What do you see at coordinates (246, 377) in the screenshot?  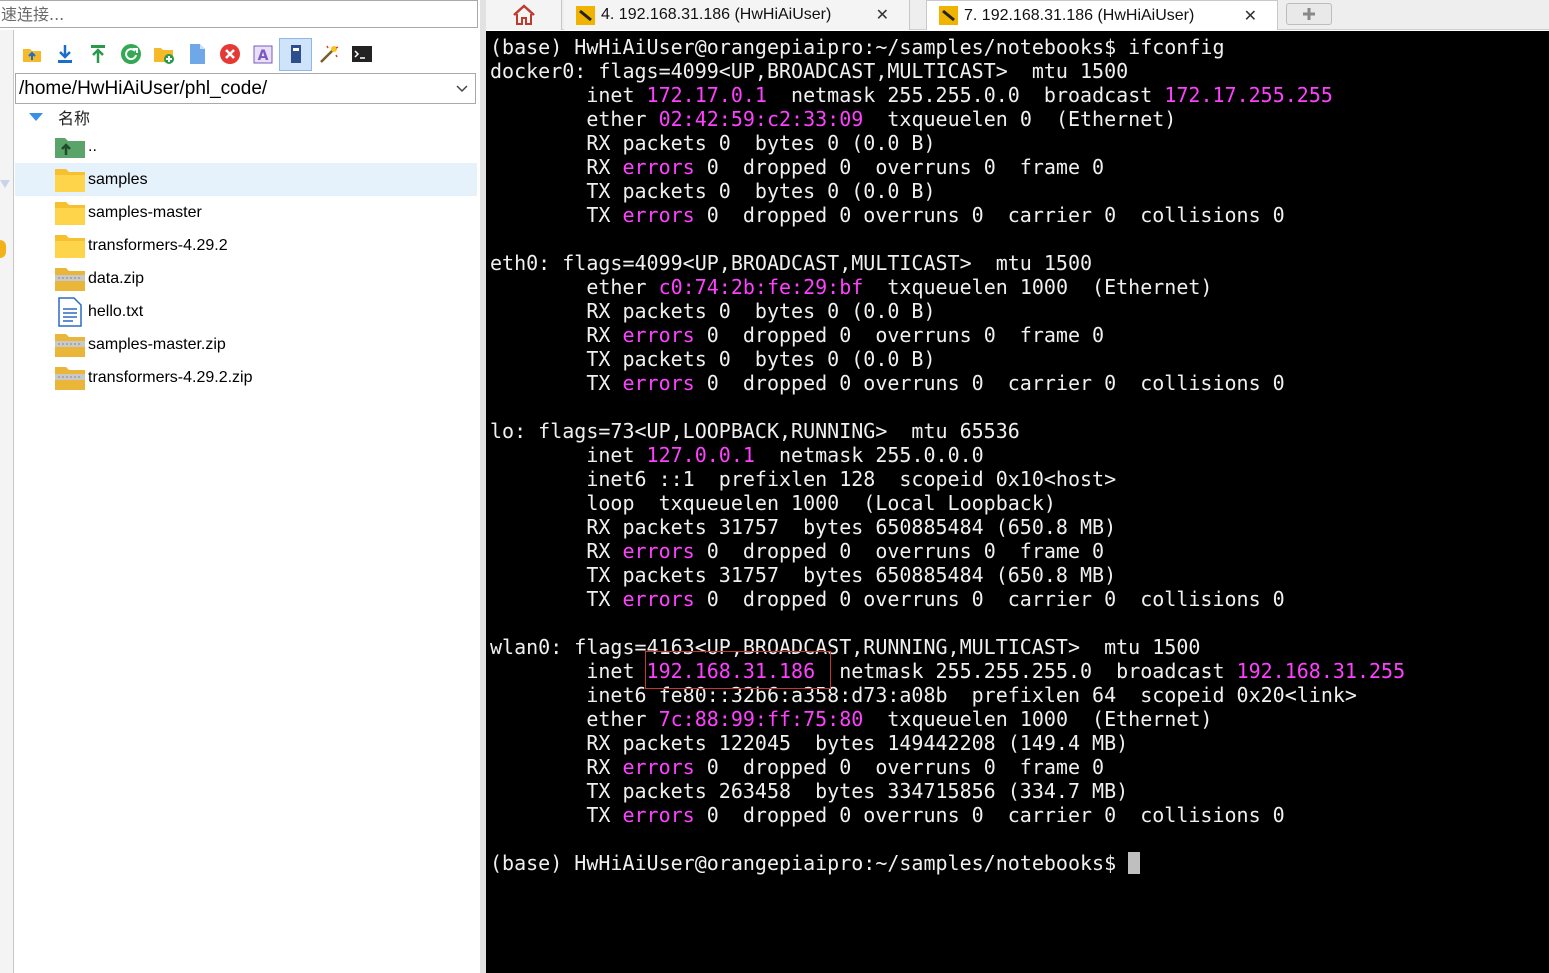 I see `file-row-transformers-zip: transformers-4.29.2.zip` at bounding box center [246, 377].